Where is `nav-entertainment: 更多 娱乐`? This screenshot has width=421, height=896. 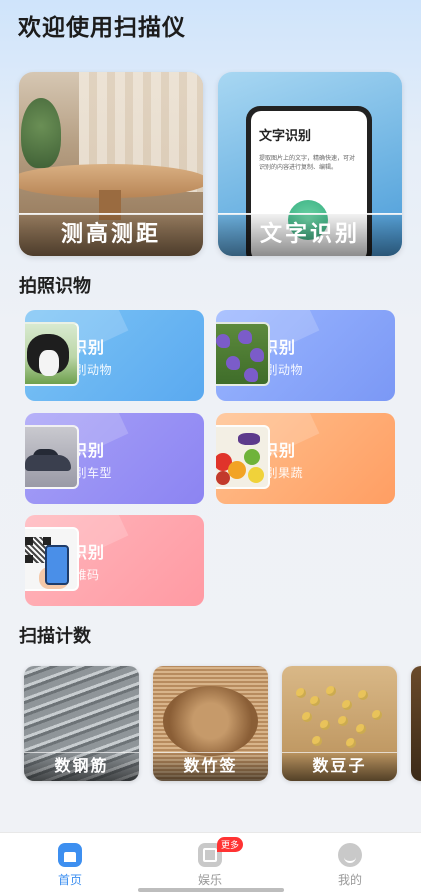 nav-entertainment: 更多 娱乐 is located at coordinates (210, 862).